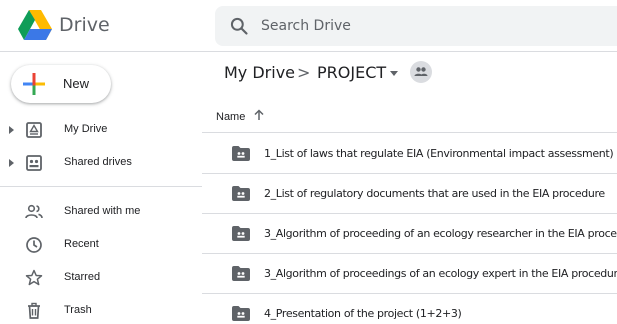 The height and width of the screenshot is (324, 617). I want to click on star-icon, so click(34, 277).